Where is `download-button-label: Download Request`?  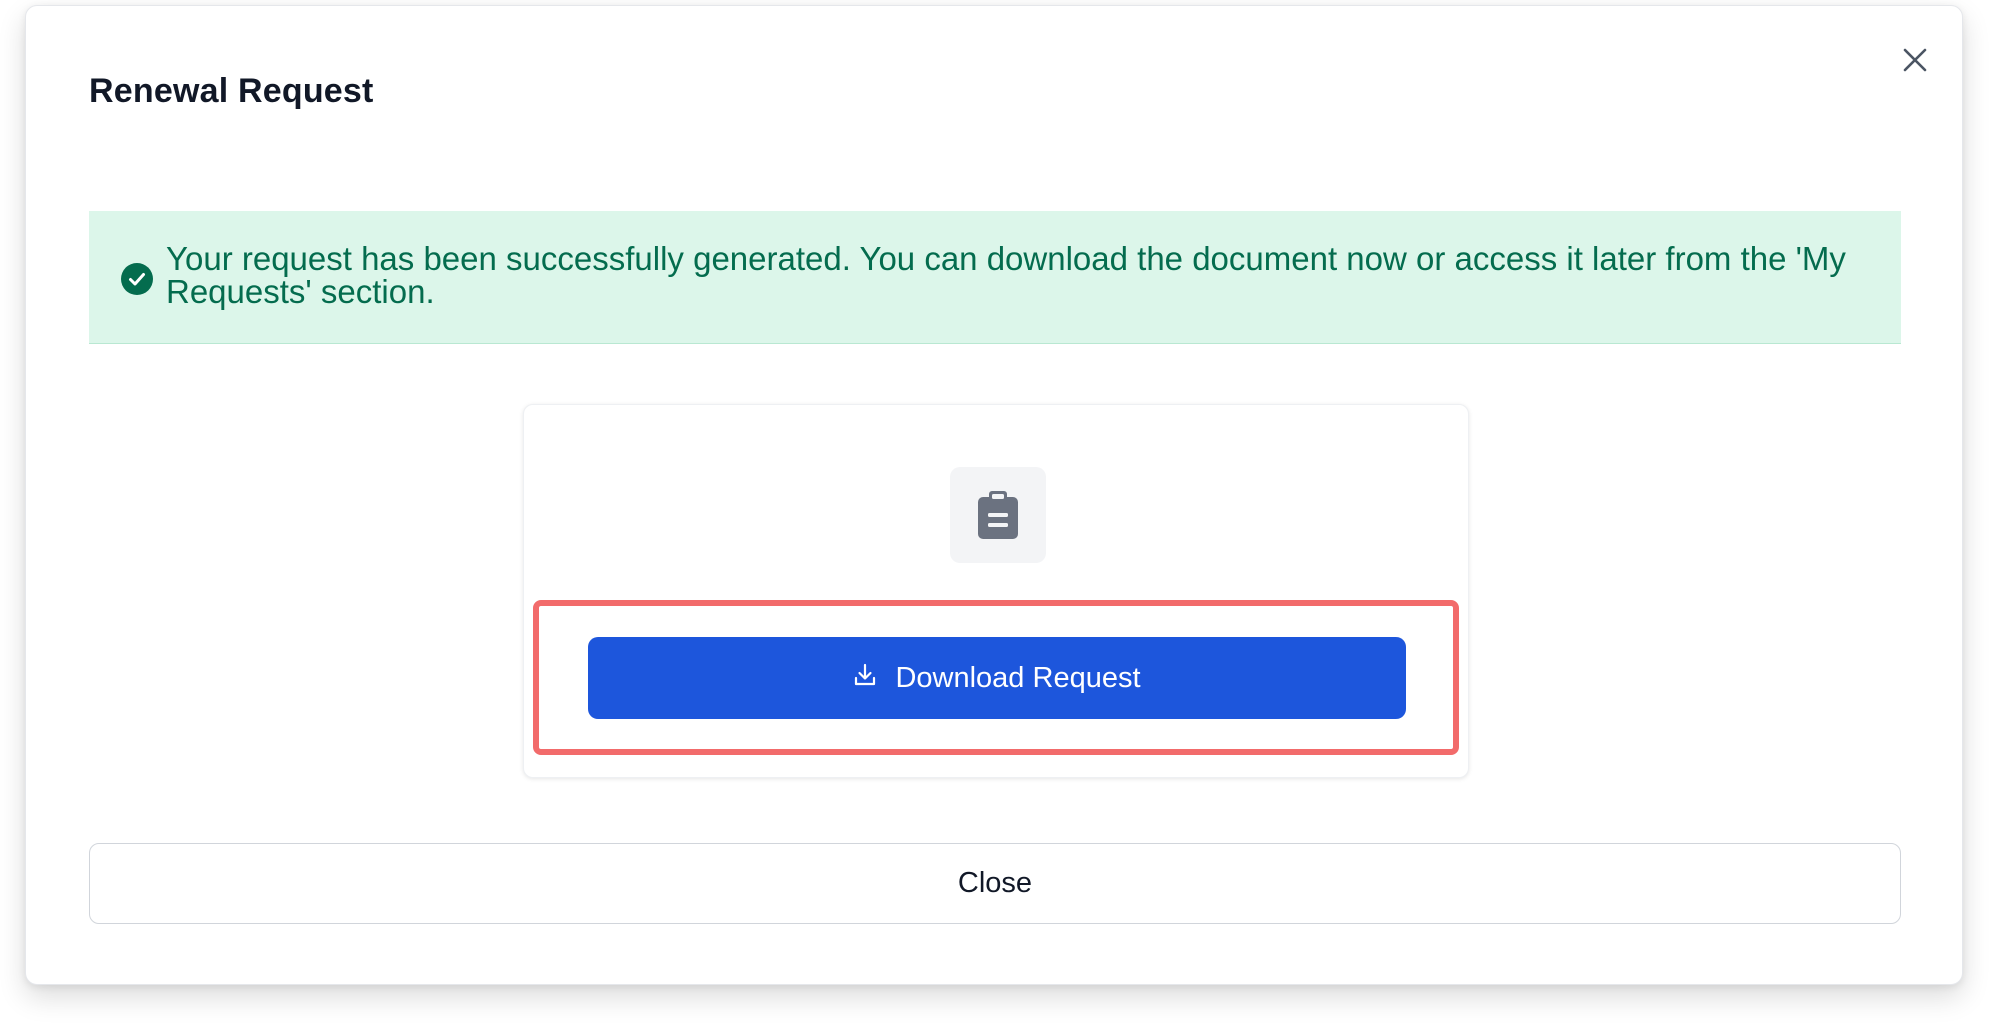 download-button-label: Download Request is located at coordinates (1018, 677).